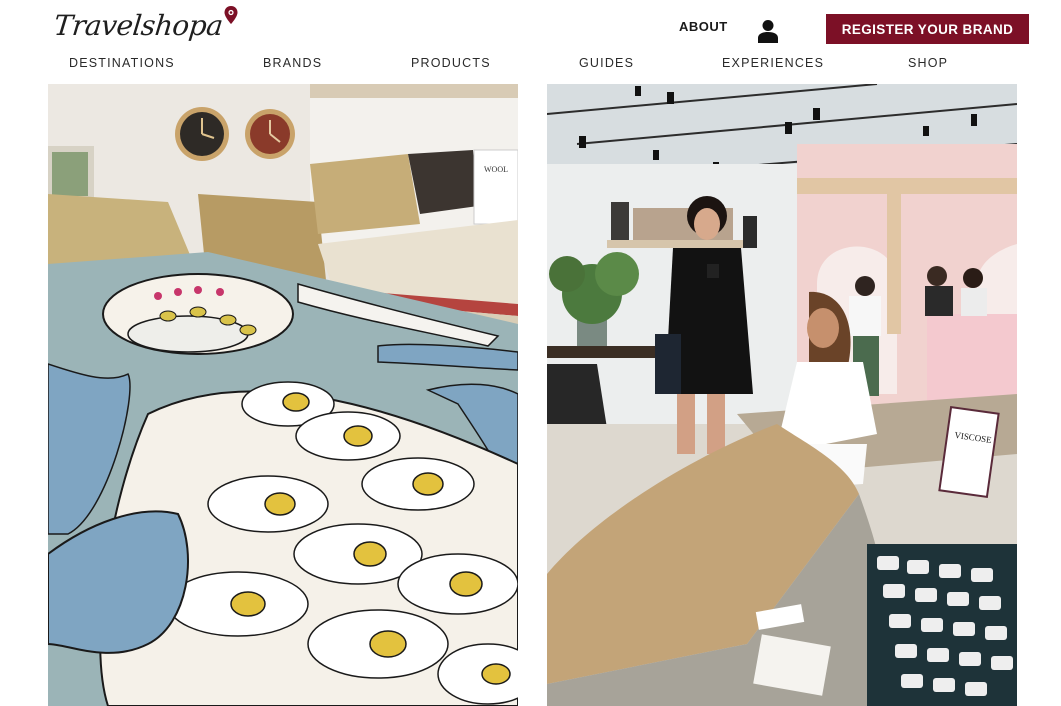 The image size is (1061, 706). I want to click on register-brand-button: REGISTER YOUR BRAND, so click(927, 29).